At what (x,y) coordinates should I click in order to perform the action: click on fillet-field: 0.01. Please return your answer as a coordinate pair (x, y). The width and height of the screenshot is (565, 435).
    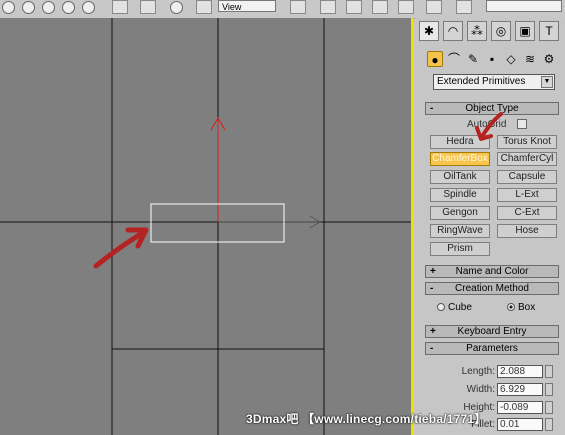
    Looking at the image, I should click on (520, 424).